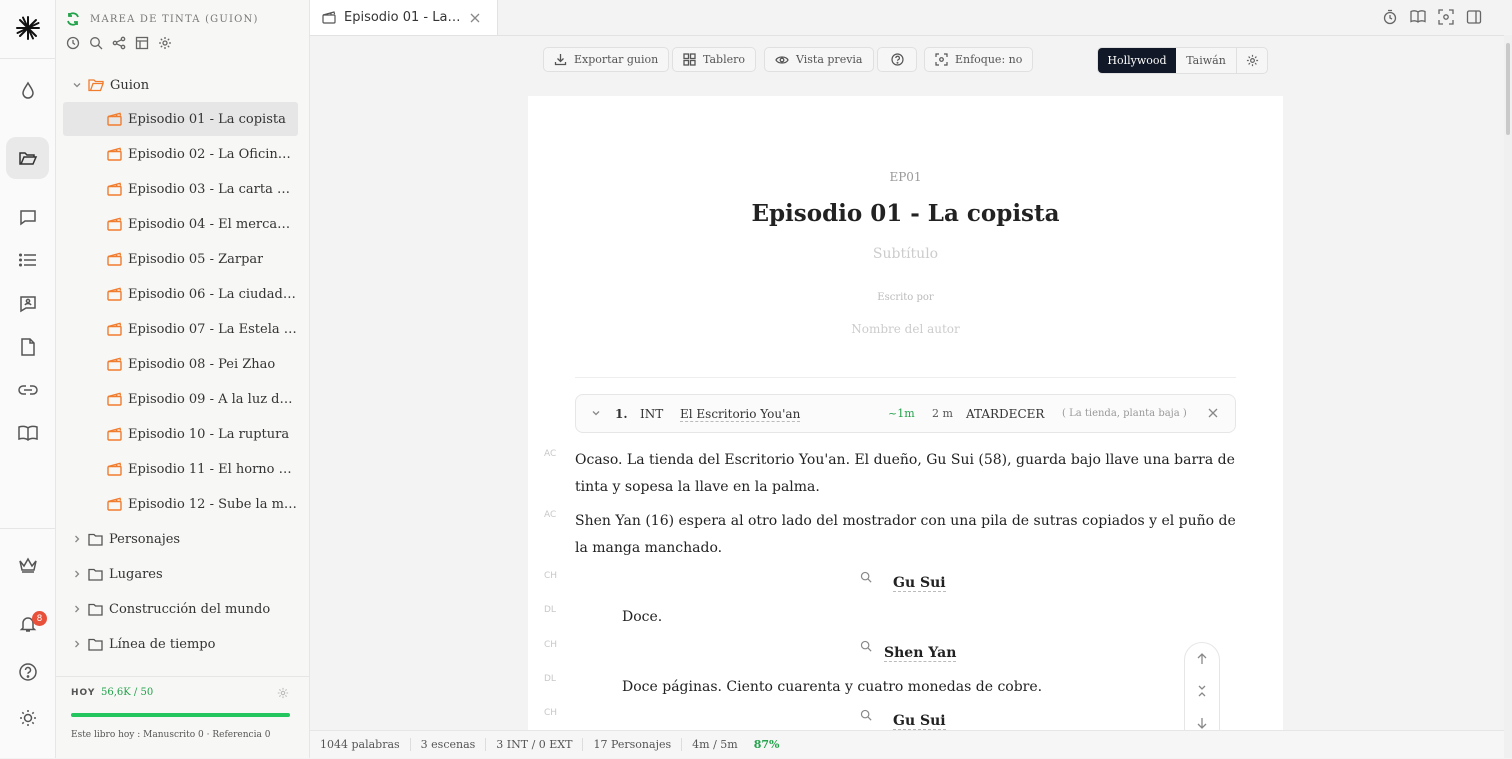  I want to click on format-hollywood: Hollywood, so click(1137, 60).